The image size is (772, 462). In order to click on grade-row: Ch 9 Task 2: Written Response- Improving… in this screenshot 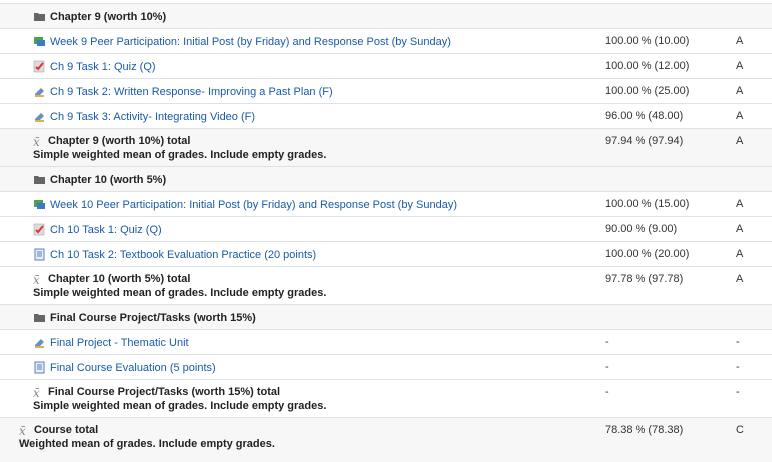, I will do `click(386, 90)`.